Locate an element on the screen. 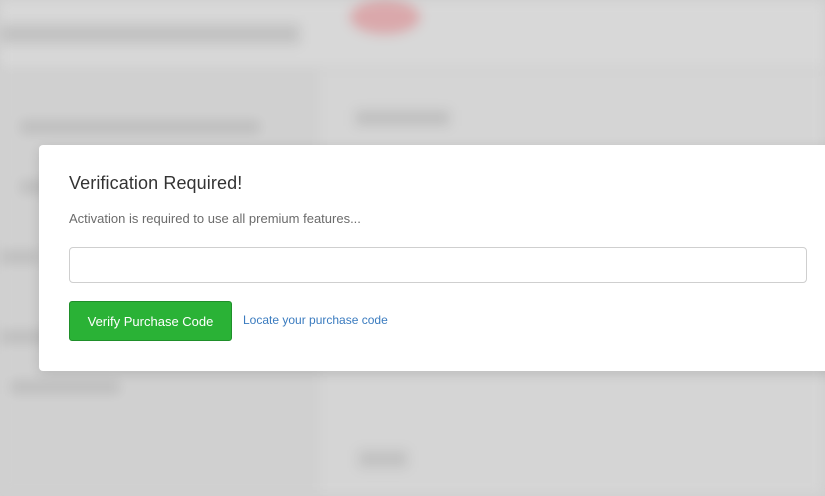 This screenshot has height=496, width=825. dialog-title: Verification Required! is located at coordinates (156, 183).